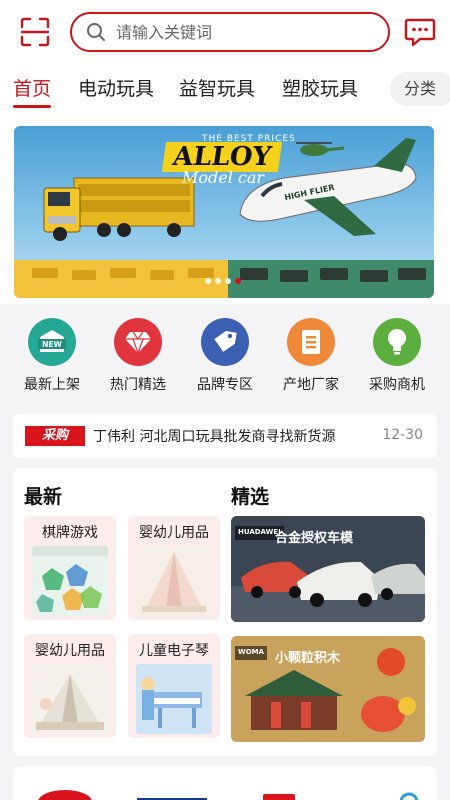 This screenshot has width=450, height=800. Describe the element at coordinates (138, 342) in the screenshot. I see `diamond-icon` at that location.